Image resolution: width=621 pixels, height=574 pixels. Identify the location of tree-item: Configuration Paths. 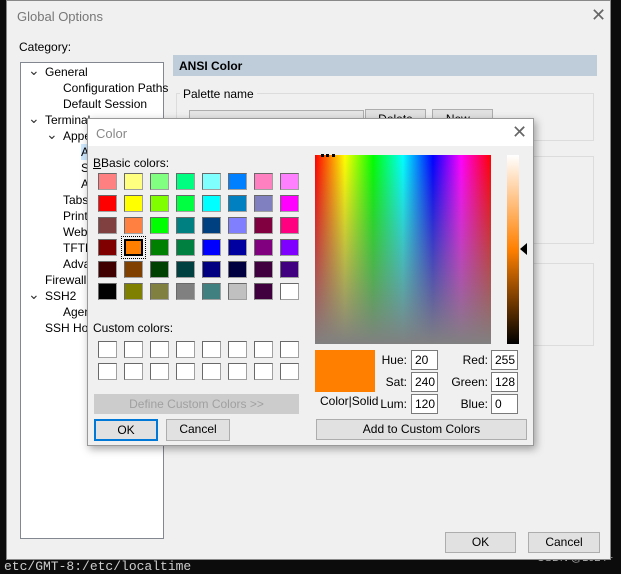
(115, 88).